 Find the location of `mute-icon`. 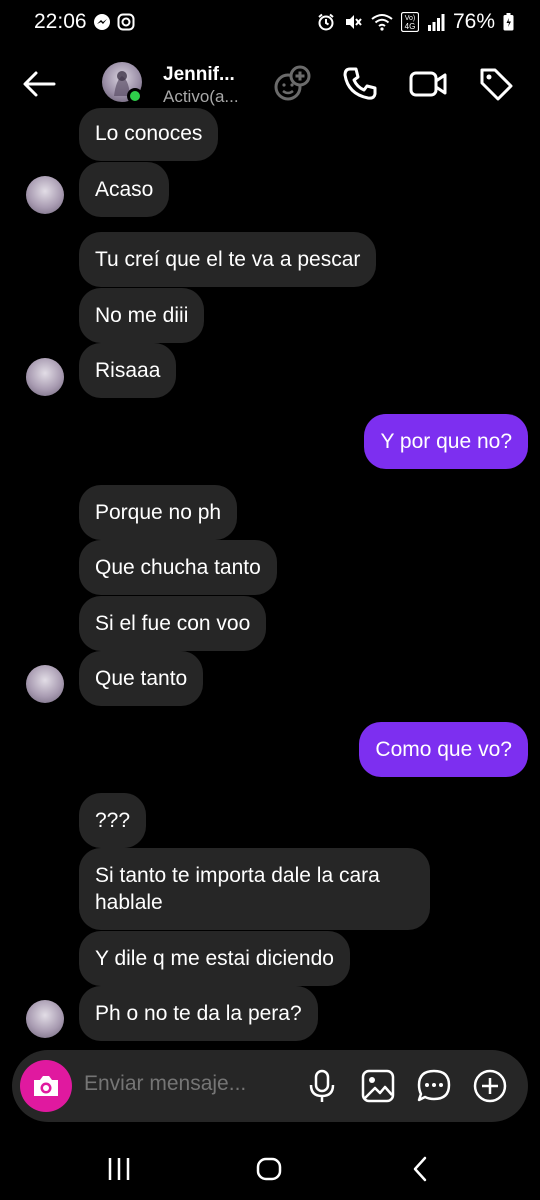

mute-icon is located at coordinates (353, 22).